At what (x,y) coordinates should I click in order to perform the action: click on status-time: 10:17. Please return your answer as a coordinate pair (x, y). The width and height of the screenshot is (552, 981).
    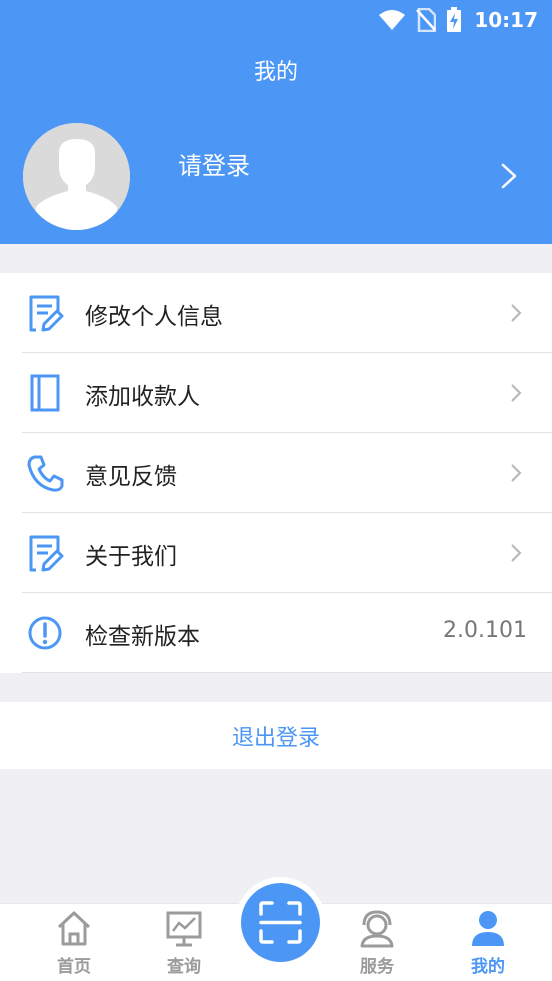
    Looking at the image, I should click on (506, 20).